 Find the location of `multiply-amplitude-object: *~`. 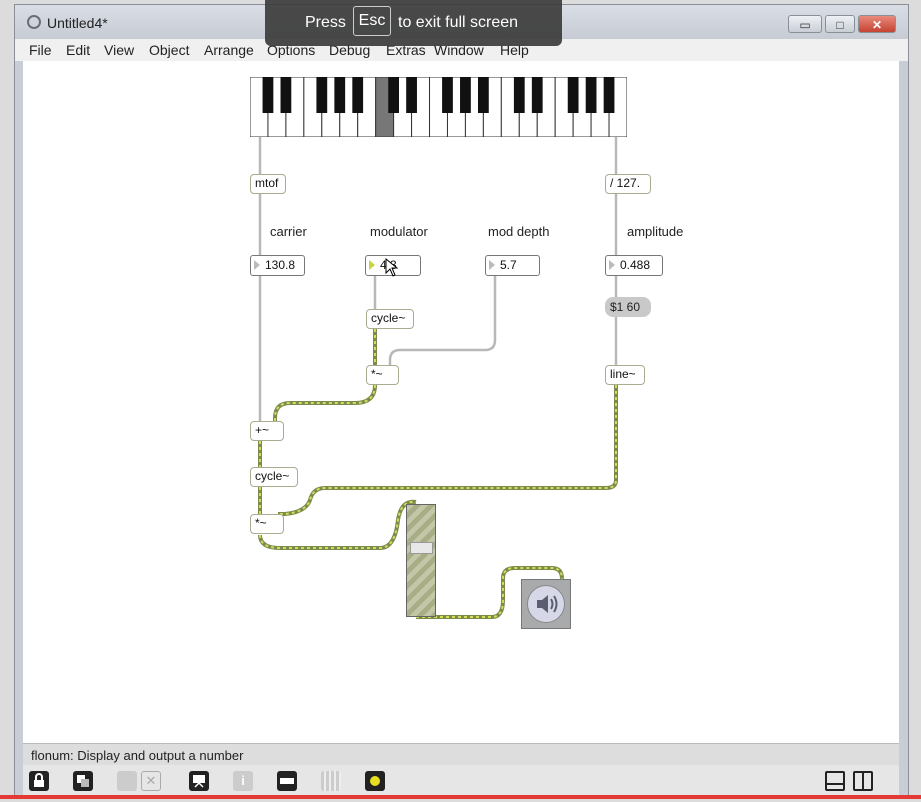

multiply-amplitude-object: *~ is located at coordinates (267, 524).